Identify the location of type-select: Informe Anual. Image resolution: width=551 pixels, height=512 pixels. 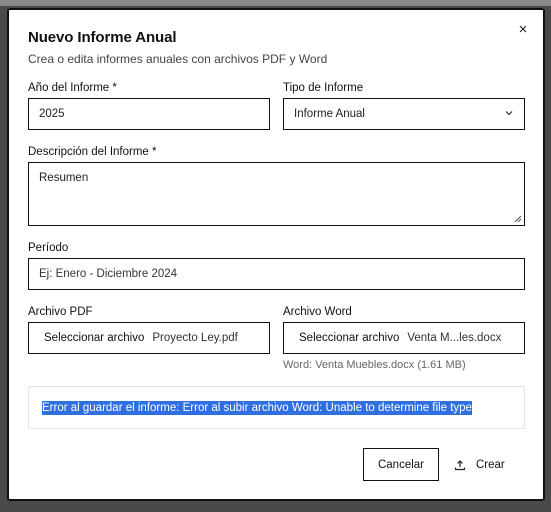
(404, 114).